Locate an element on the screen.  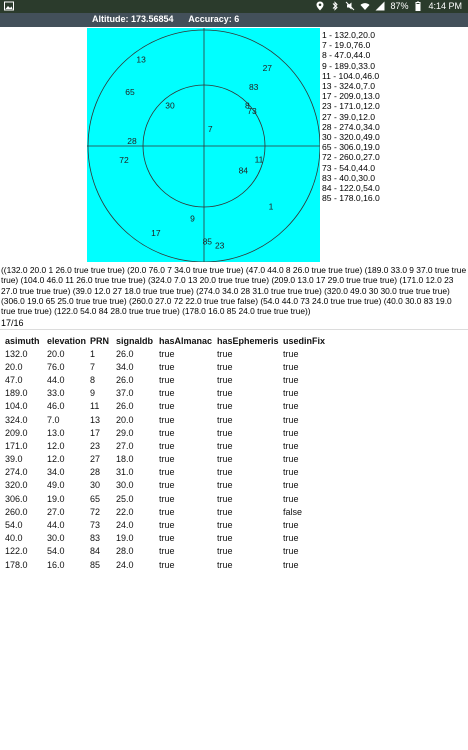
table-cell: false is located at coordinates (293, 511).